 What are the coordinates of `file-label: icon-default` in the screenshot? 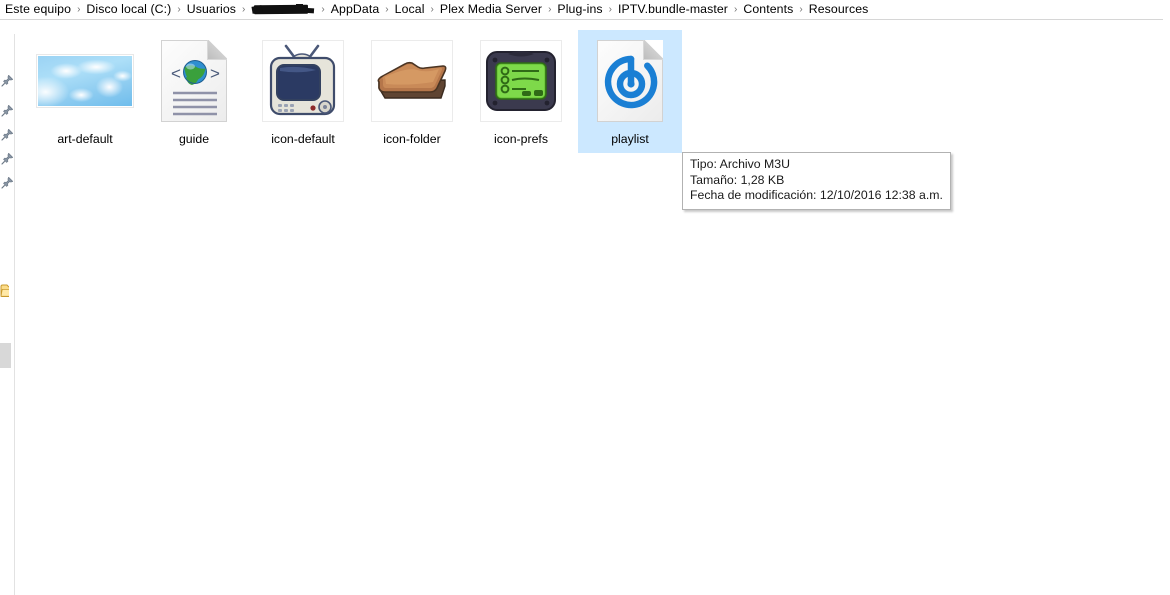 It's located at (303, 139).